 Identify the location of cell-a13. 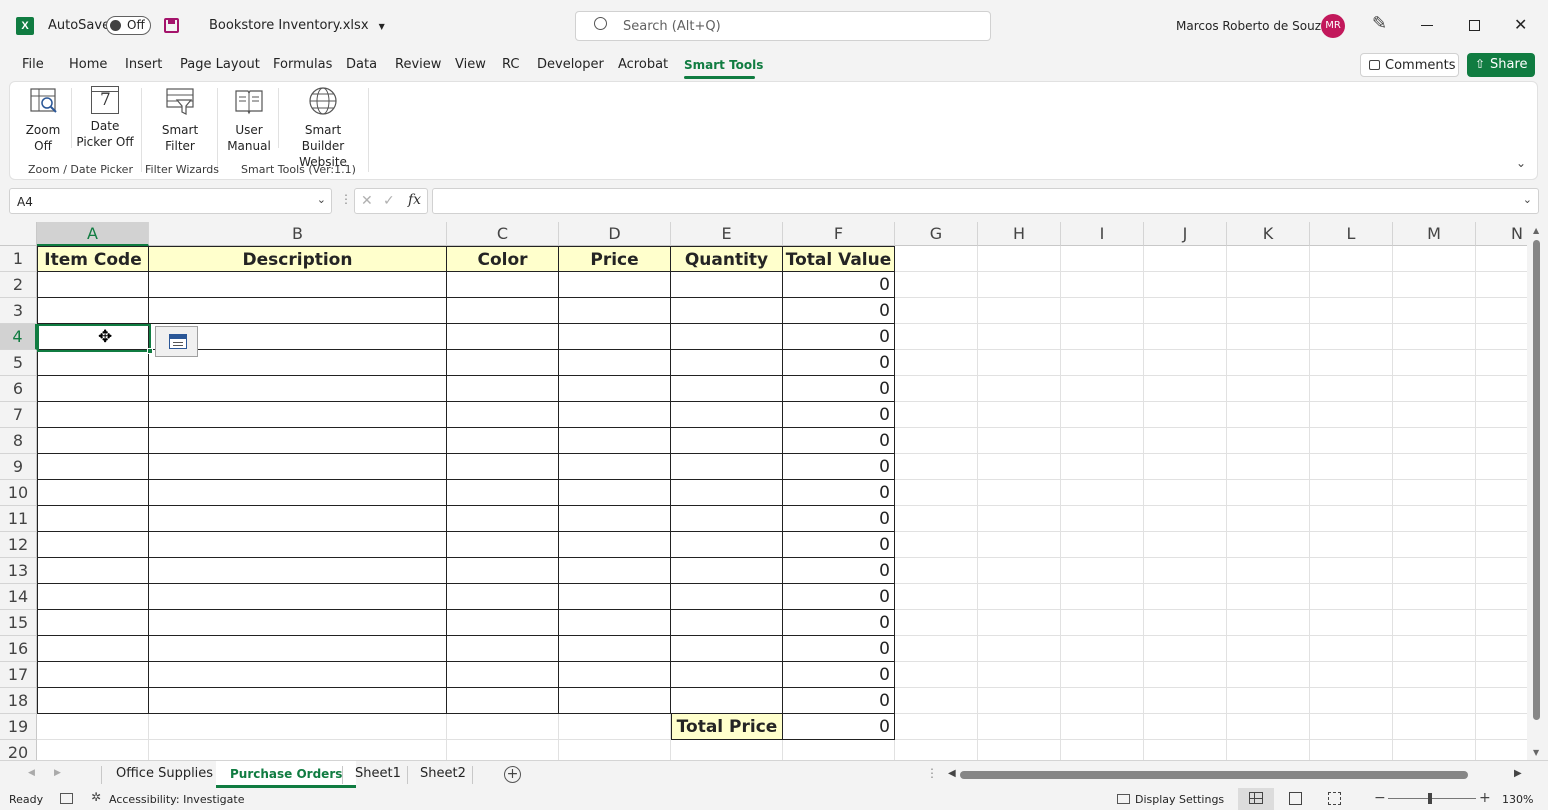
(93, 571).